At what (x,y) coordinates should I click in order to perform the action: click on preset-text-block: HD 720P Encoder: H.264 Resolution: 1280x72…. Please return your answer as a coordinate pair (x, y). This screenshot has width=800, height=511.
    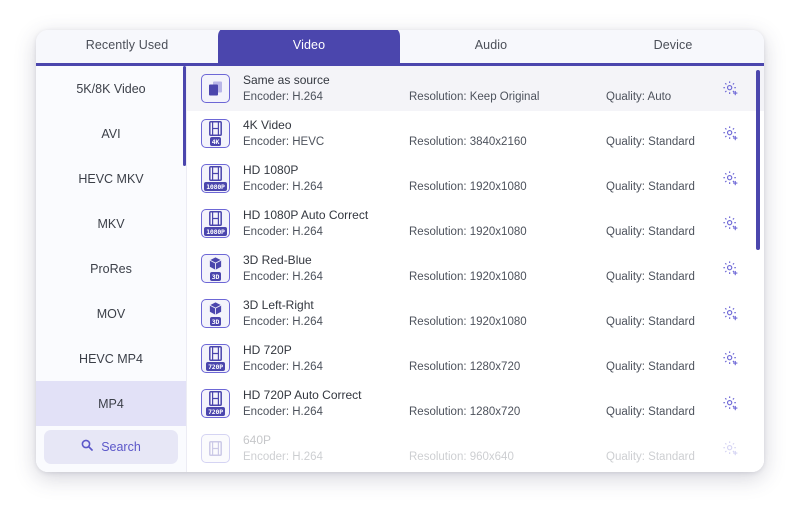
    Looking at the image, I should click on (476, 358).